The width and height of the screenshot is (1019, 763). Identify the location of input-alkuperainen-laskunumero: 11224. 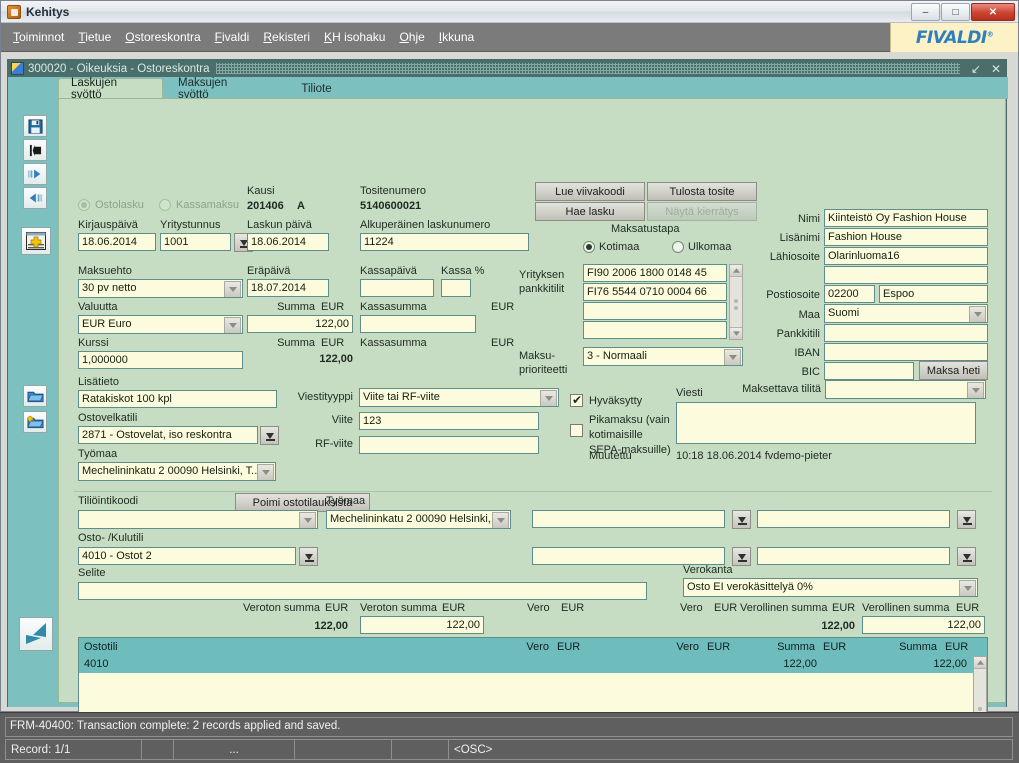
(444, 242).